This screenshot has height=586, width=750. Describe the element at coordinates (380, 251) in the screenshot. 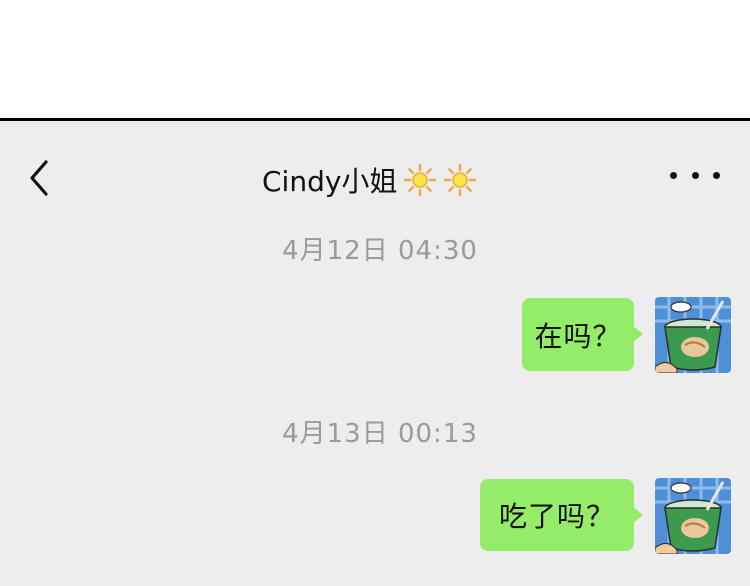

I see `message-timestamp: 4月12日 04:30` at that location.